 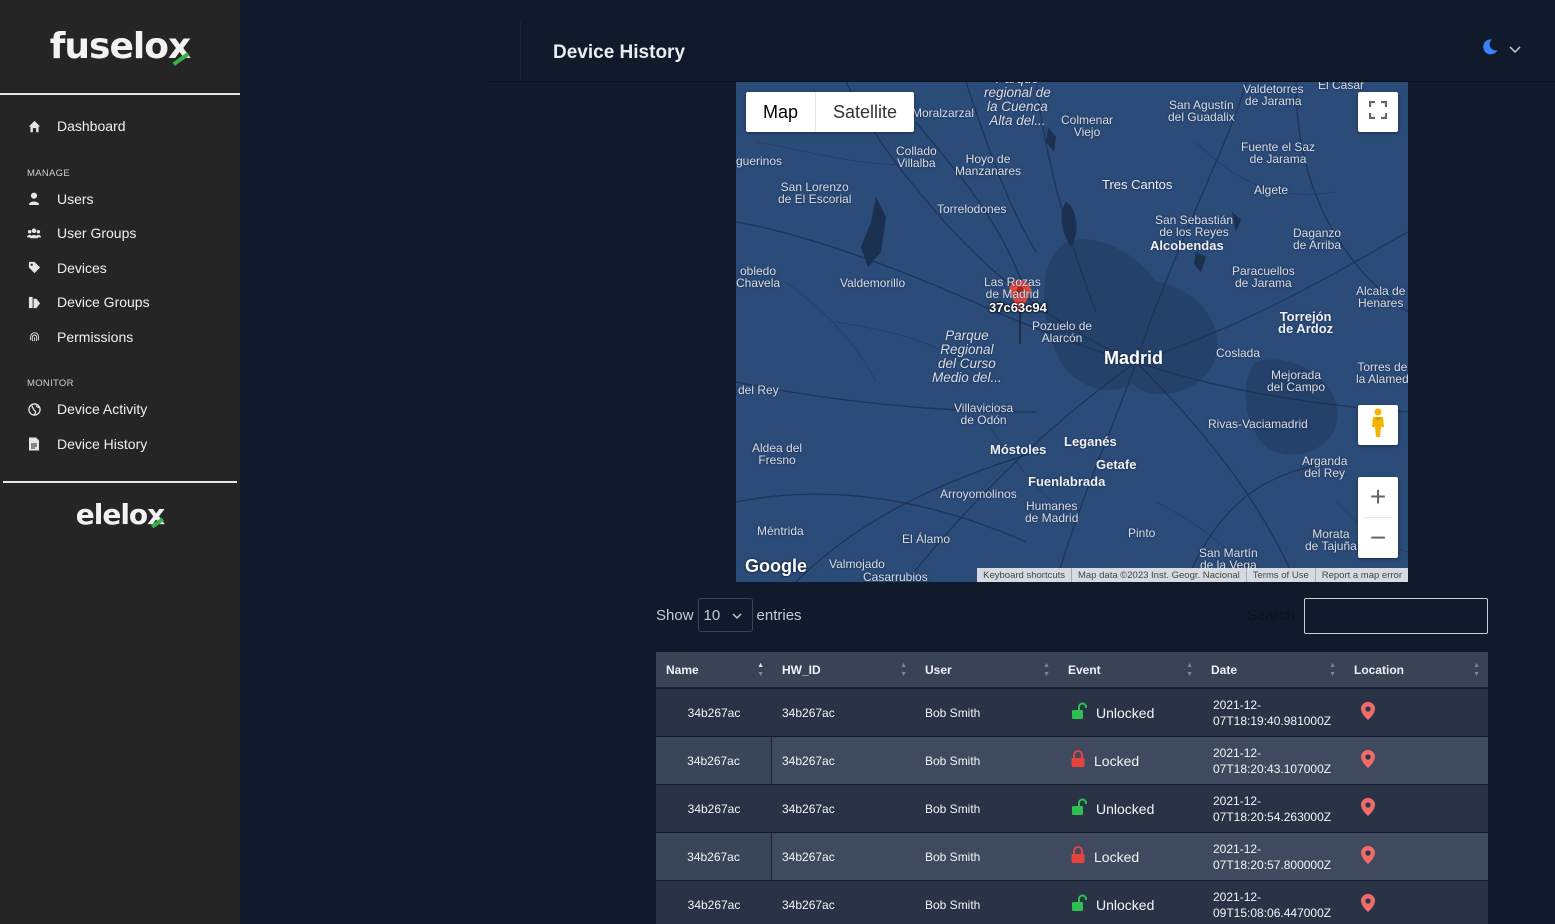 What do you see at coordinates (34, 337) in the screenshot?
I see `fingerprint-icon` at bounding box center [34, 337].